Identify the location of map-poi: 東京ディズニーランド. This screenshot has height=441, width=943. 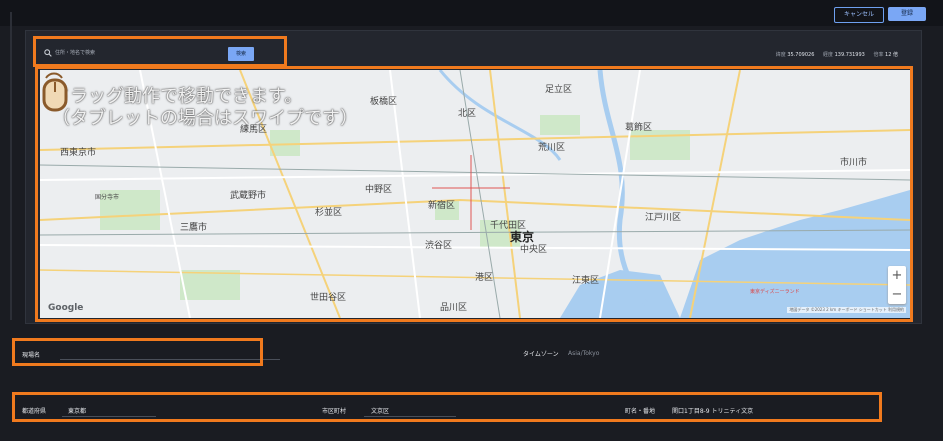
(775, 292).